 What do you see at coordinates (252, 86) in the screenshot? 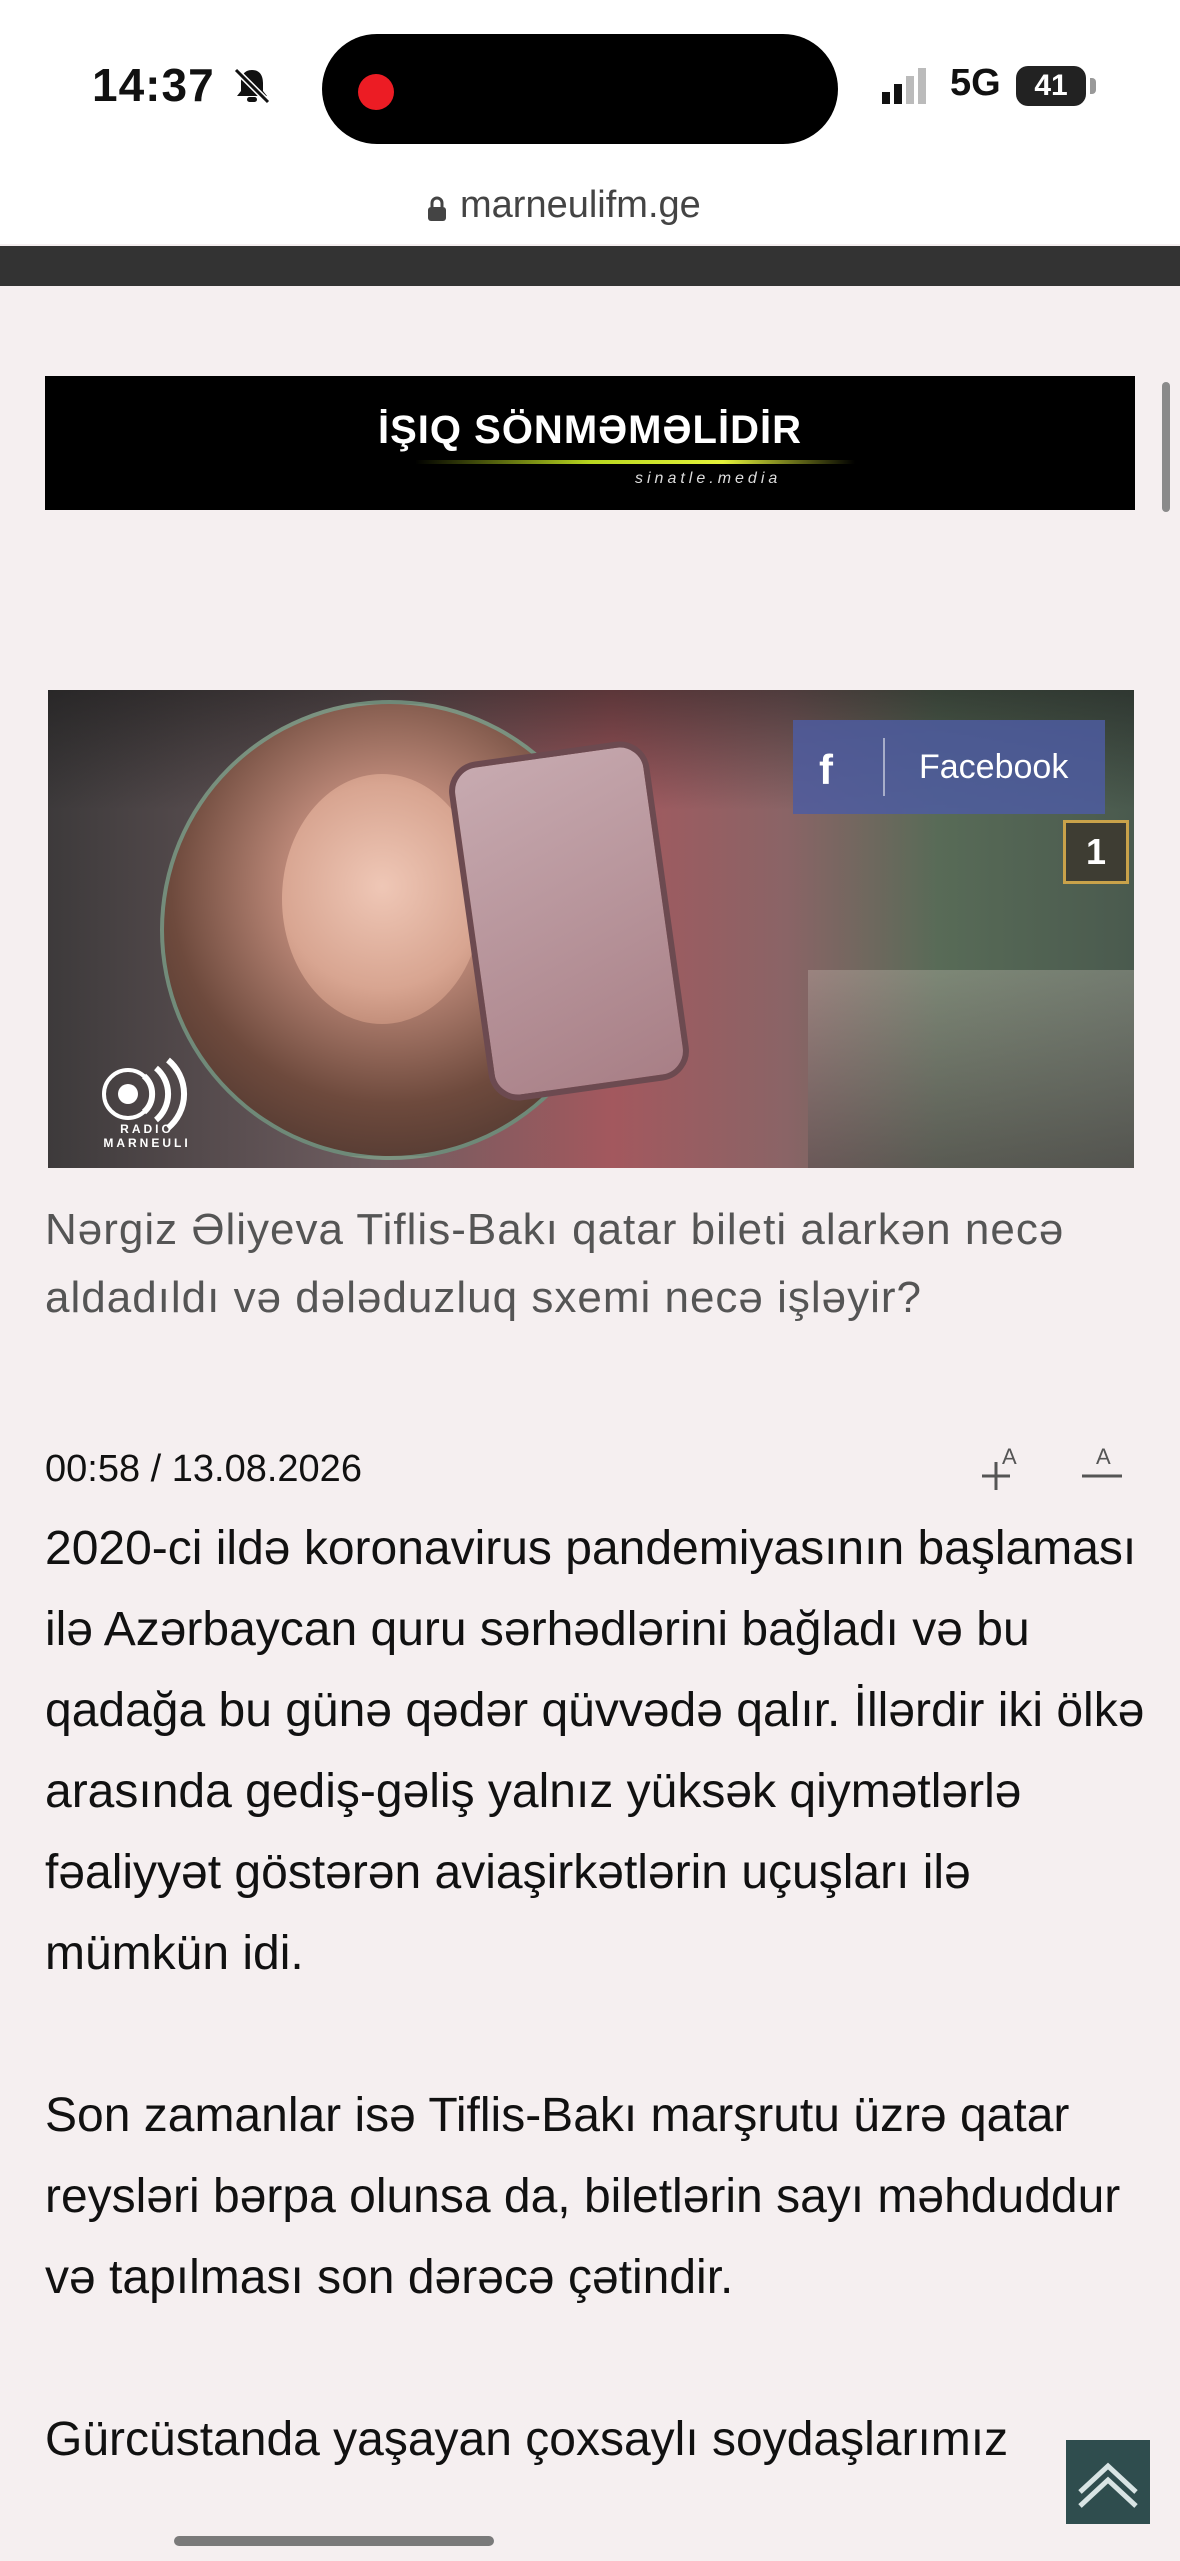
I see `bell-slash-icon` at bounding box center [252, 86].